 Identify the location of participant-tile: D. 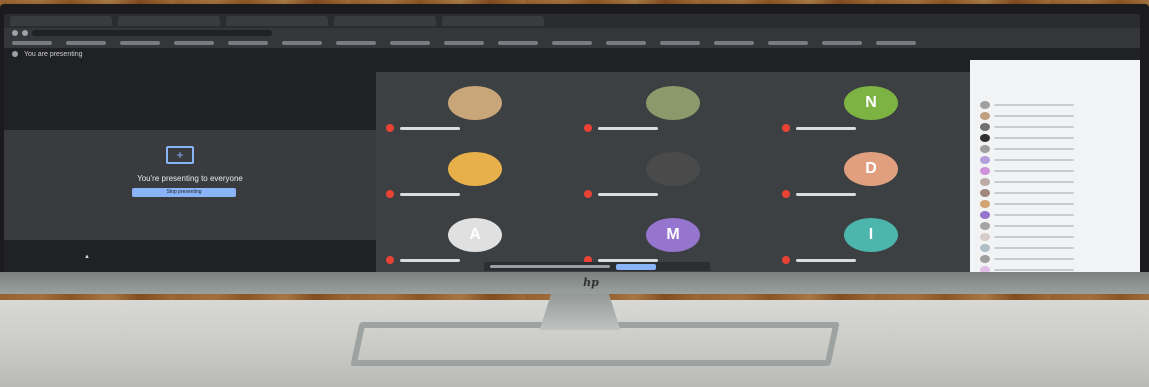
(871, 171).